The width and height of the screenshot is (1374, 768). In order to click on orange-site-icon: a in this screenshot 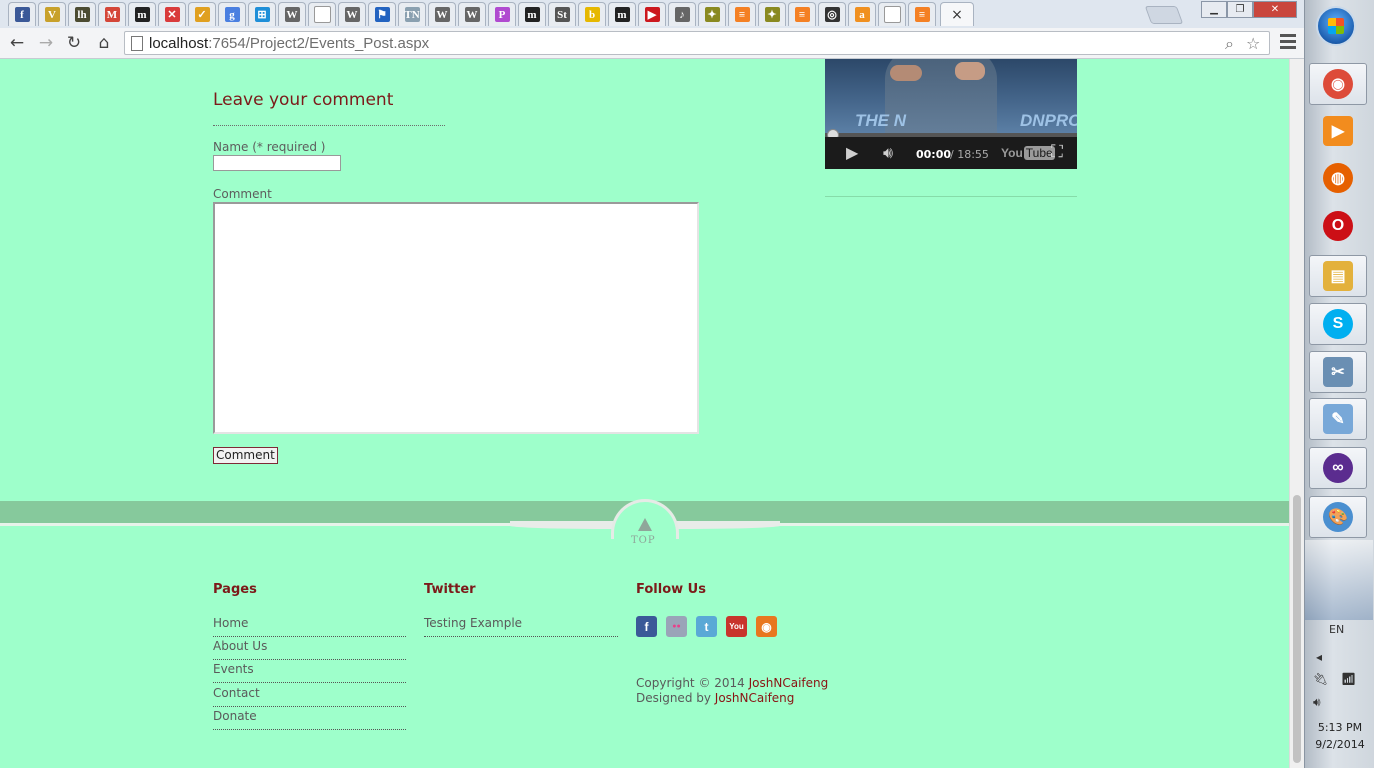, I will do `click(862, 14)`.